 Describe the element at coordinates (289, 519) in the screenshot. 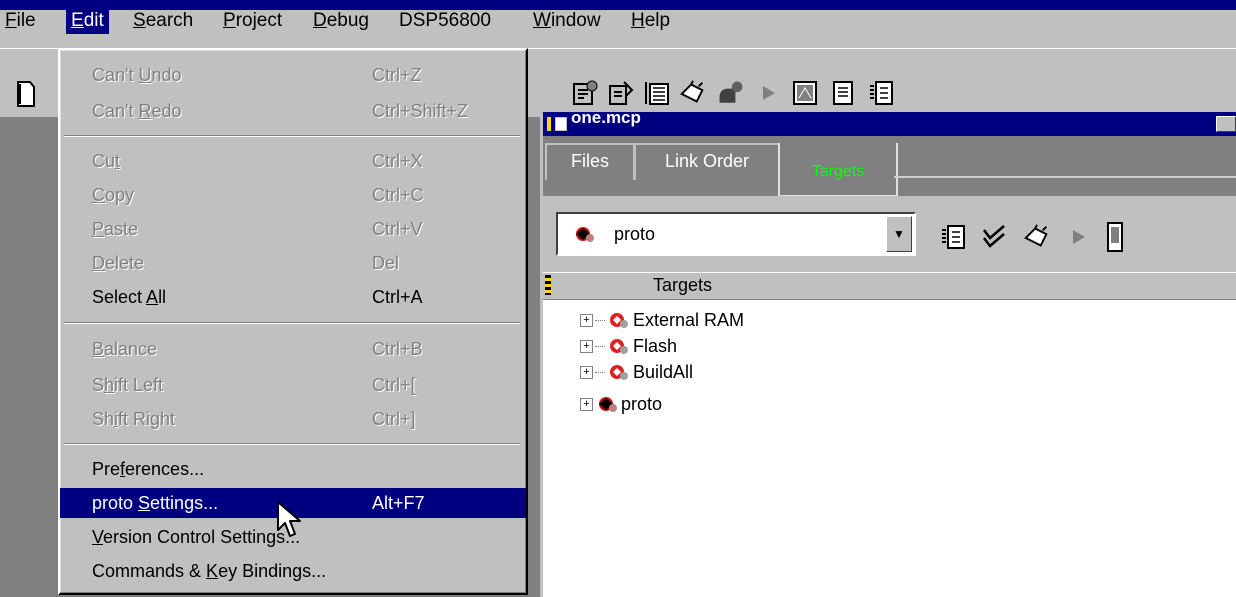

I see `mouse-cursor-icon` at that location.